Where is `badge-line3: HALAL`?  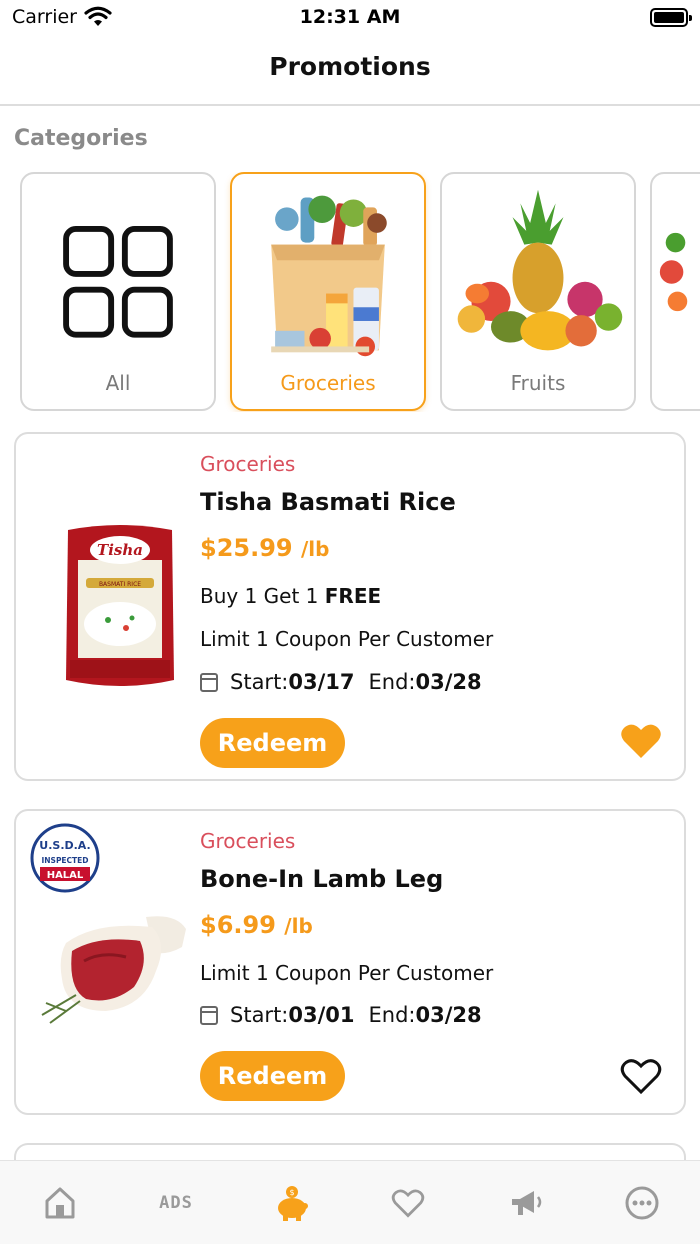 badge-line3: HALAL is located at coordinates (65, 875).